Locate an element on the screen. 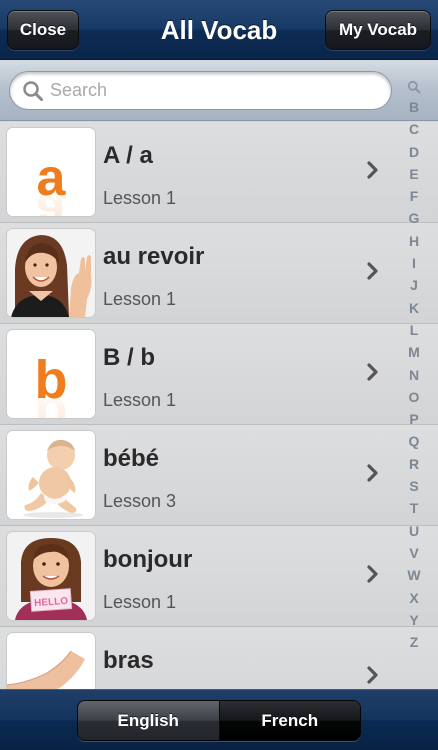  index-search-icon is located at coordinates (414, 87).